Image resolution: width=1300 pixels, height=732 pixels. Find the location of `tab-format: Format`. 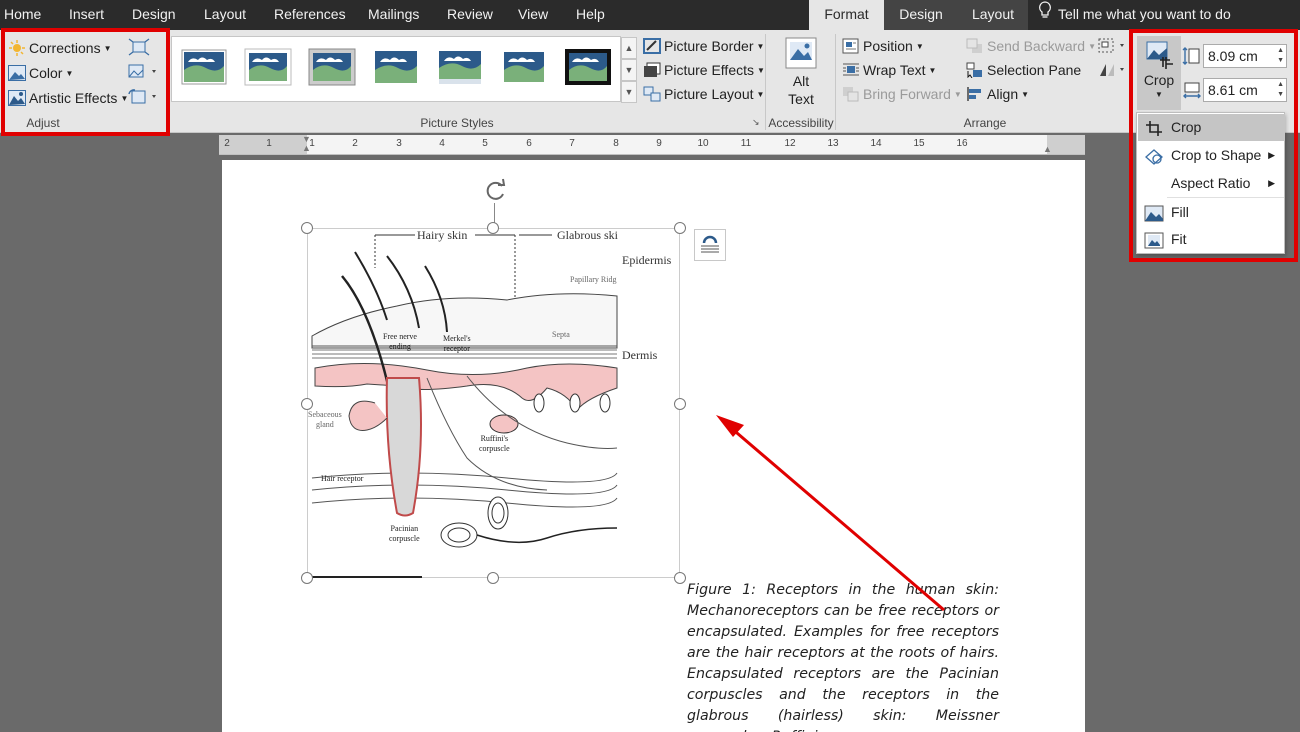

tab-format: Format is located at coordinates (846, 15).